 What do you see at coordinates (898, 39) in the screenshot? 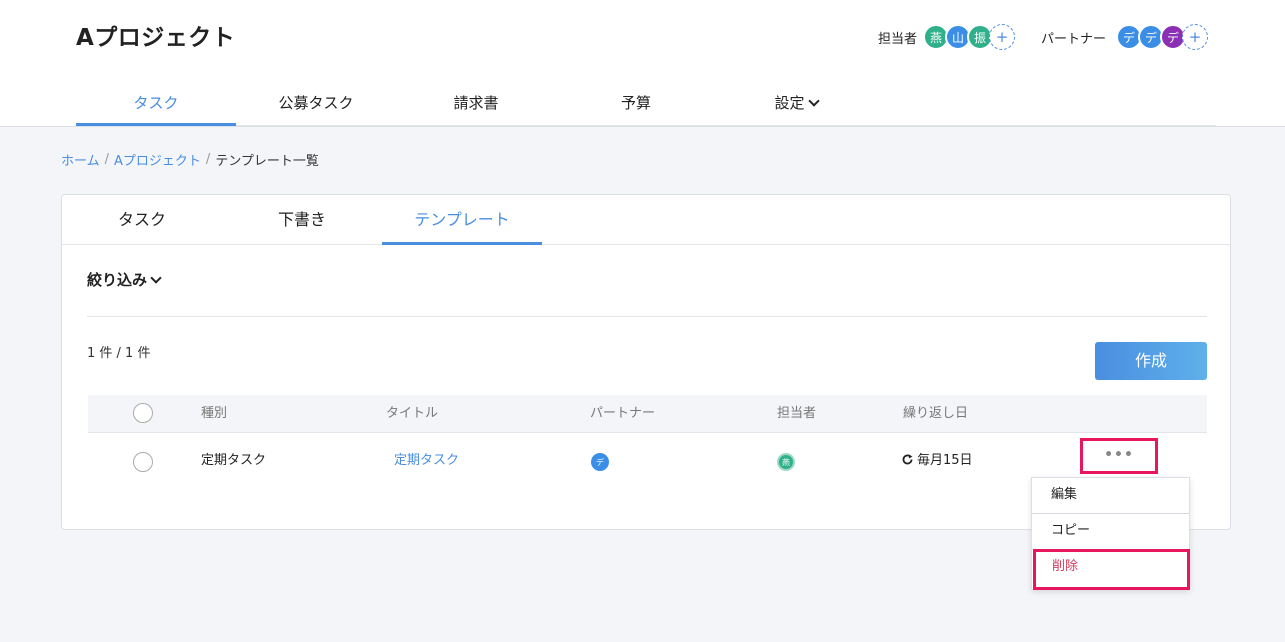
I see `assignee-label: 担当者` at bounding box center [898, 39].